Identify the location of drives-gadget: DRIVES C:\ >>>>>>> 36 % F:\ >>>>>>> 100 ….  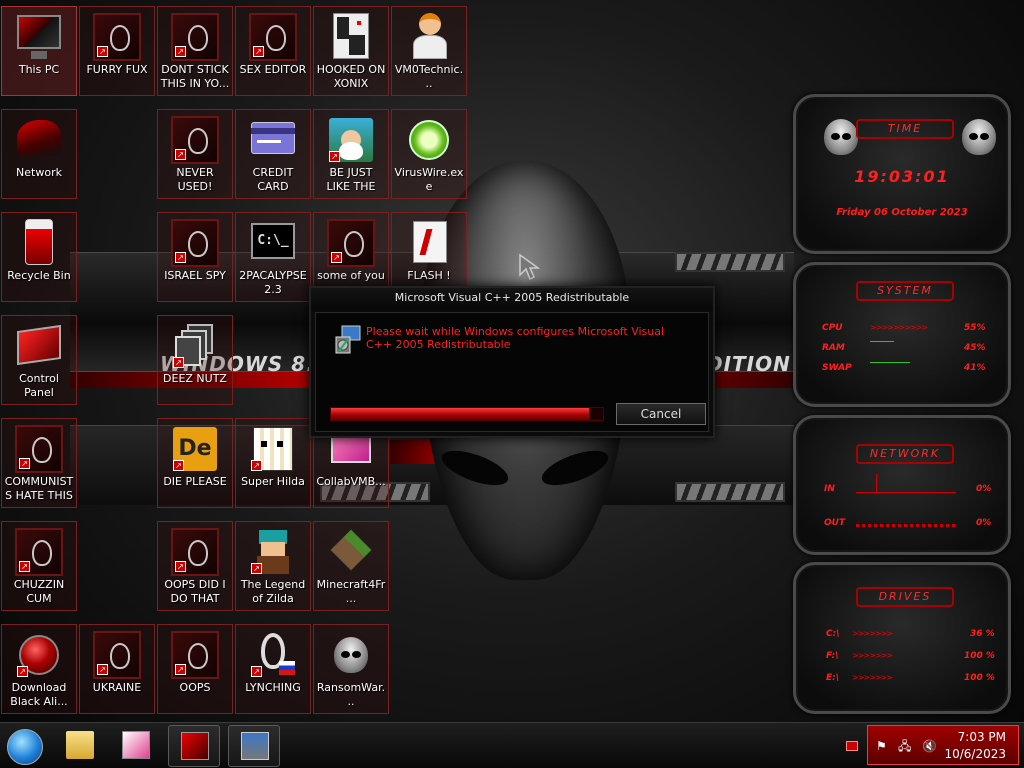
(902, 638).